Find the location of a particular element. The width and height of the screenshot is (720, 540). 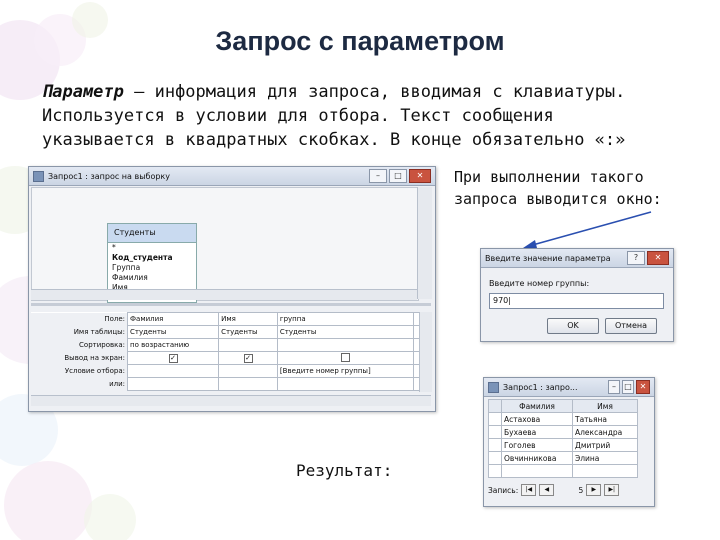

prev-record-icon: ◀ is located at coordinates (547, 490).